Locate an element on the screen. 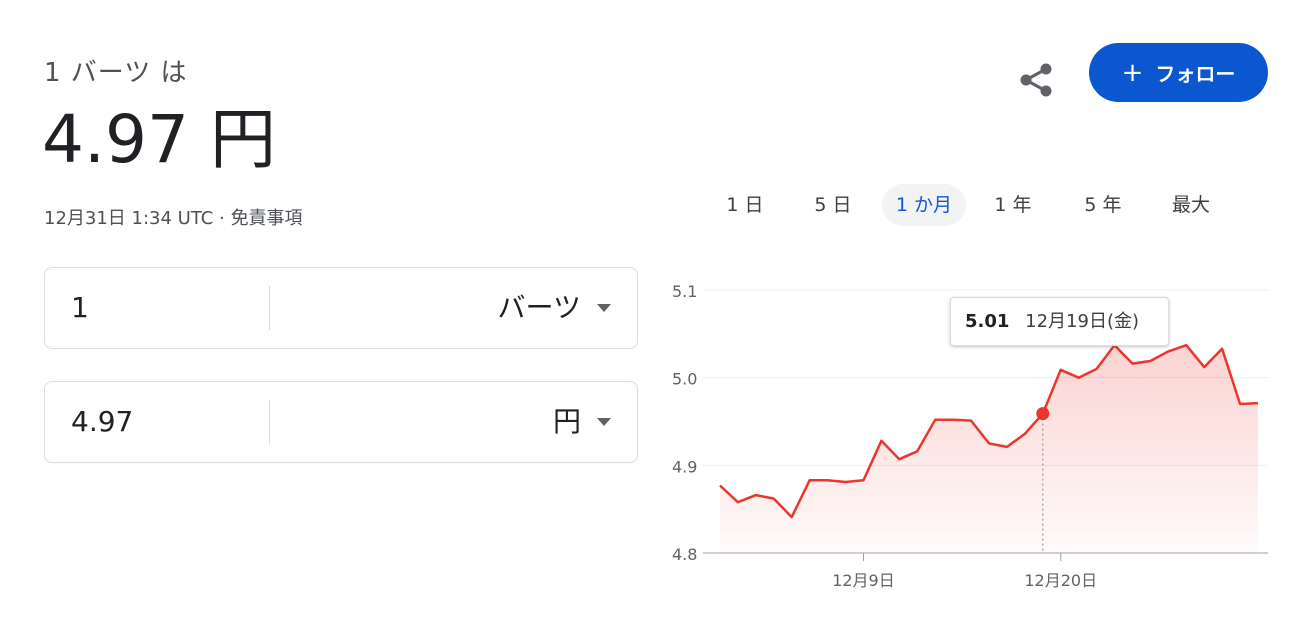  rate-value: 4.97 is located at coordinates (115, 139).